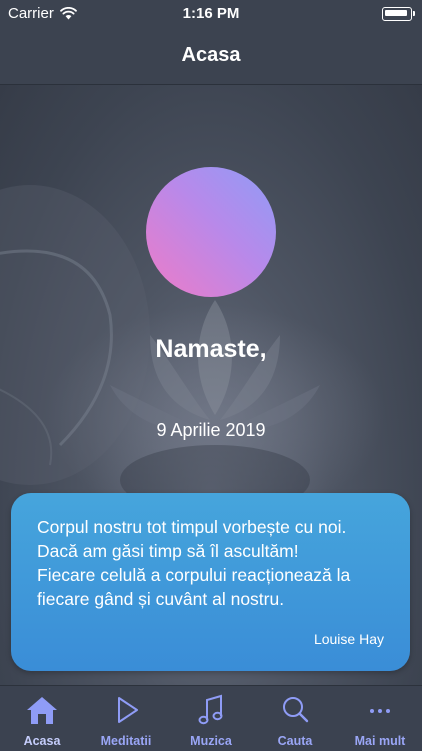 The image size is (422, 751). I want to click on tab-label: Mai mult, so click(380, 741).